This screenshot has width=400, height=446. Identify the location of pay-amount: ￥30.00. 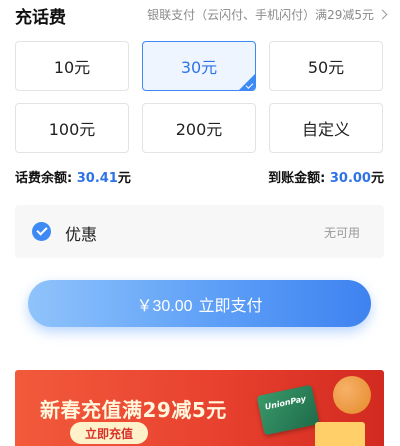
(164, 306).